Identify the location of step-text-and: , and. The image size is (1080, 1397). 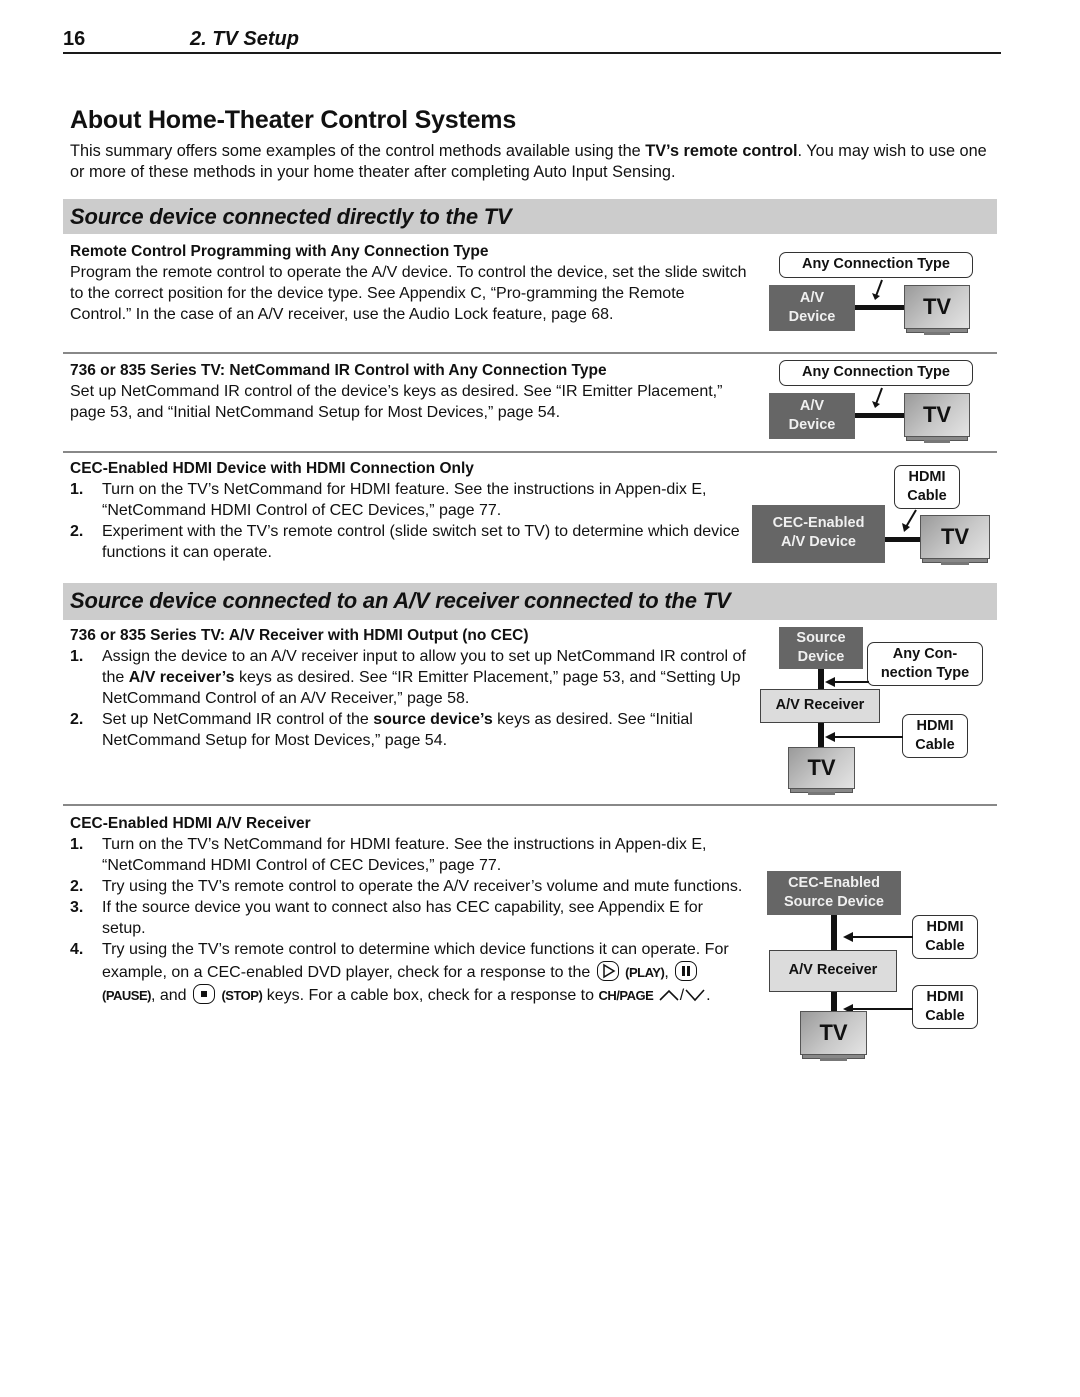
(171, 995).